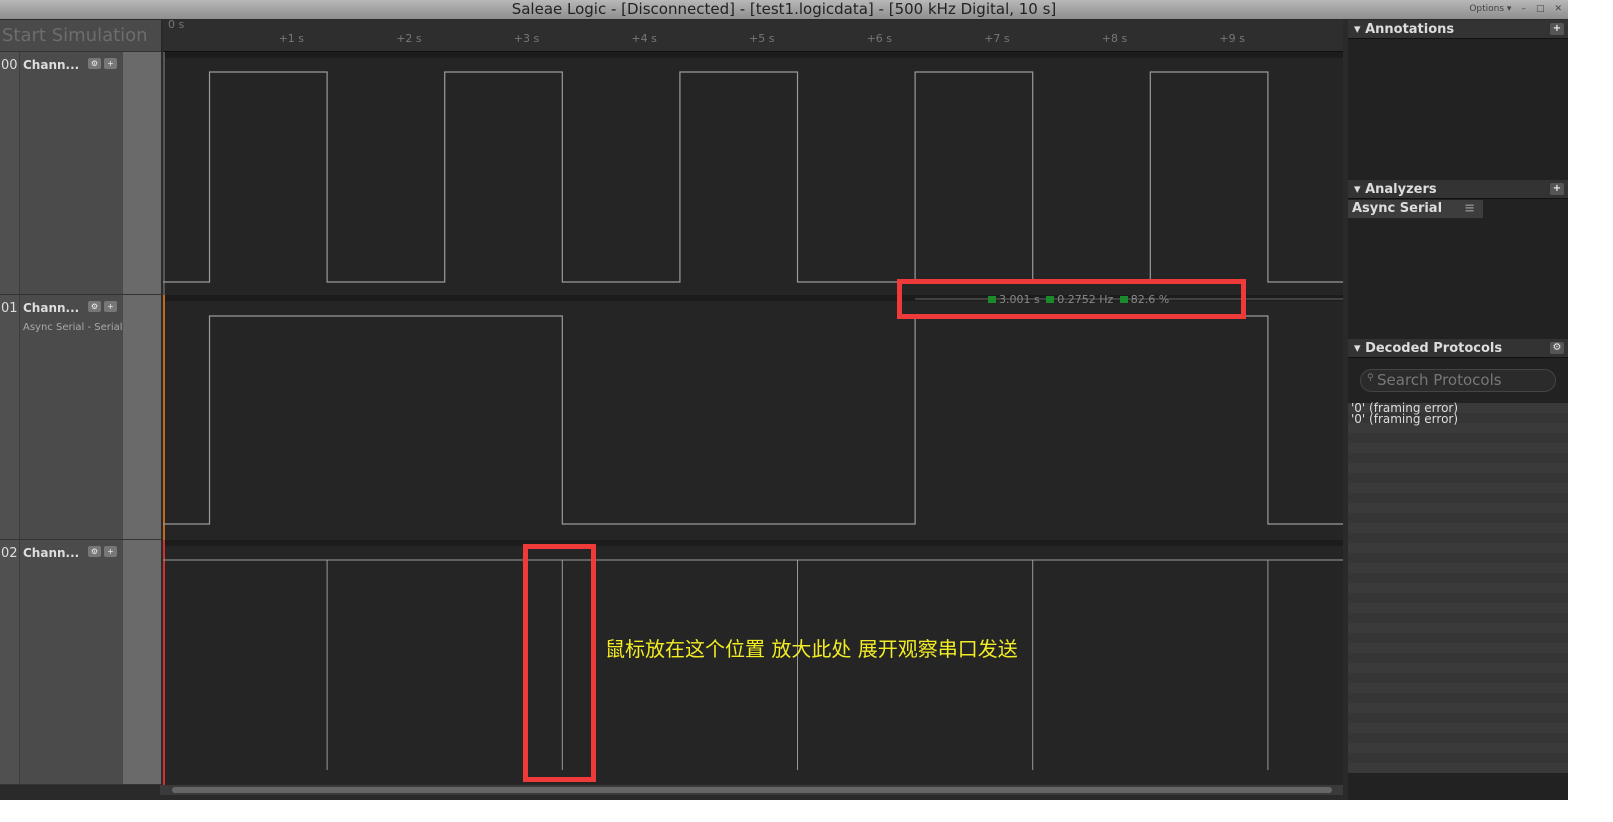  What do you see at coordinates (10, 662) in the screenshot?
I see `channel-number: 02` at bounding box center [10, 662].